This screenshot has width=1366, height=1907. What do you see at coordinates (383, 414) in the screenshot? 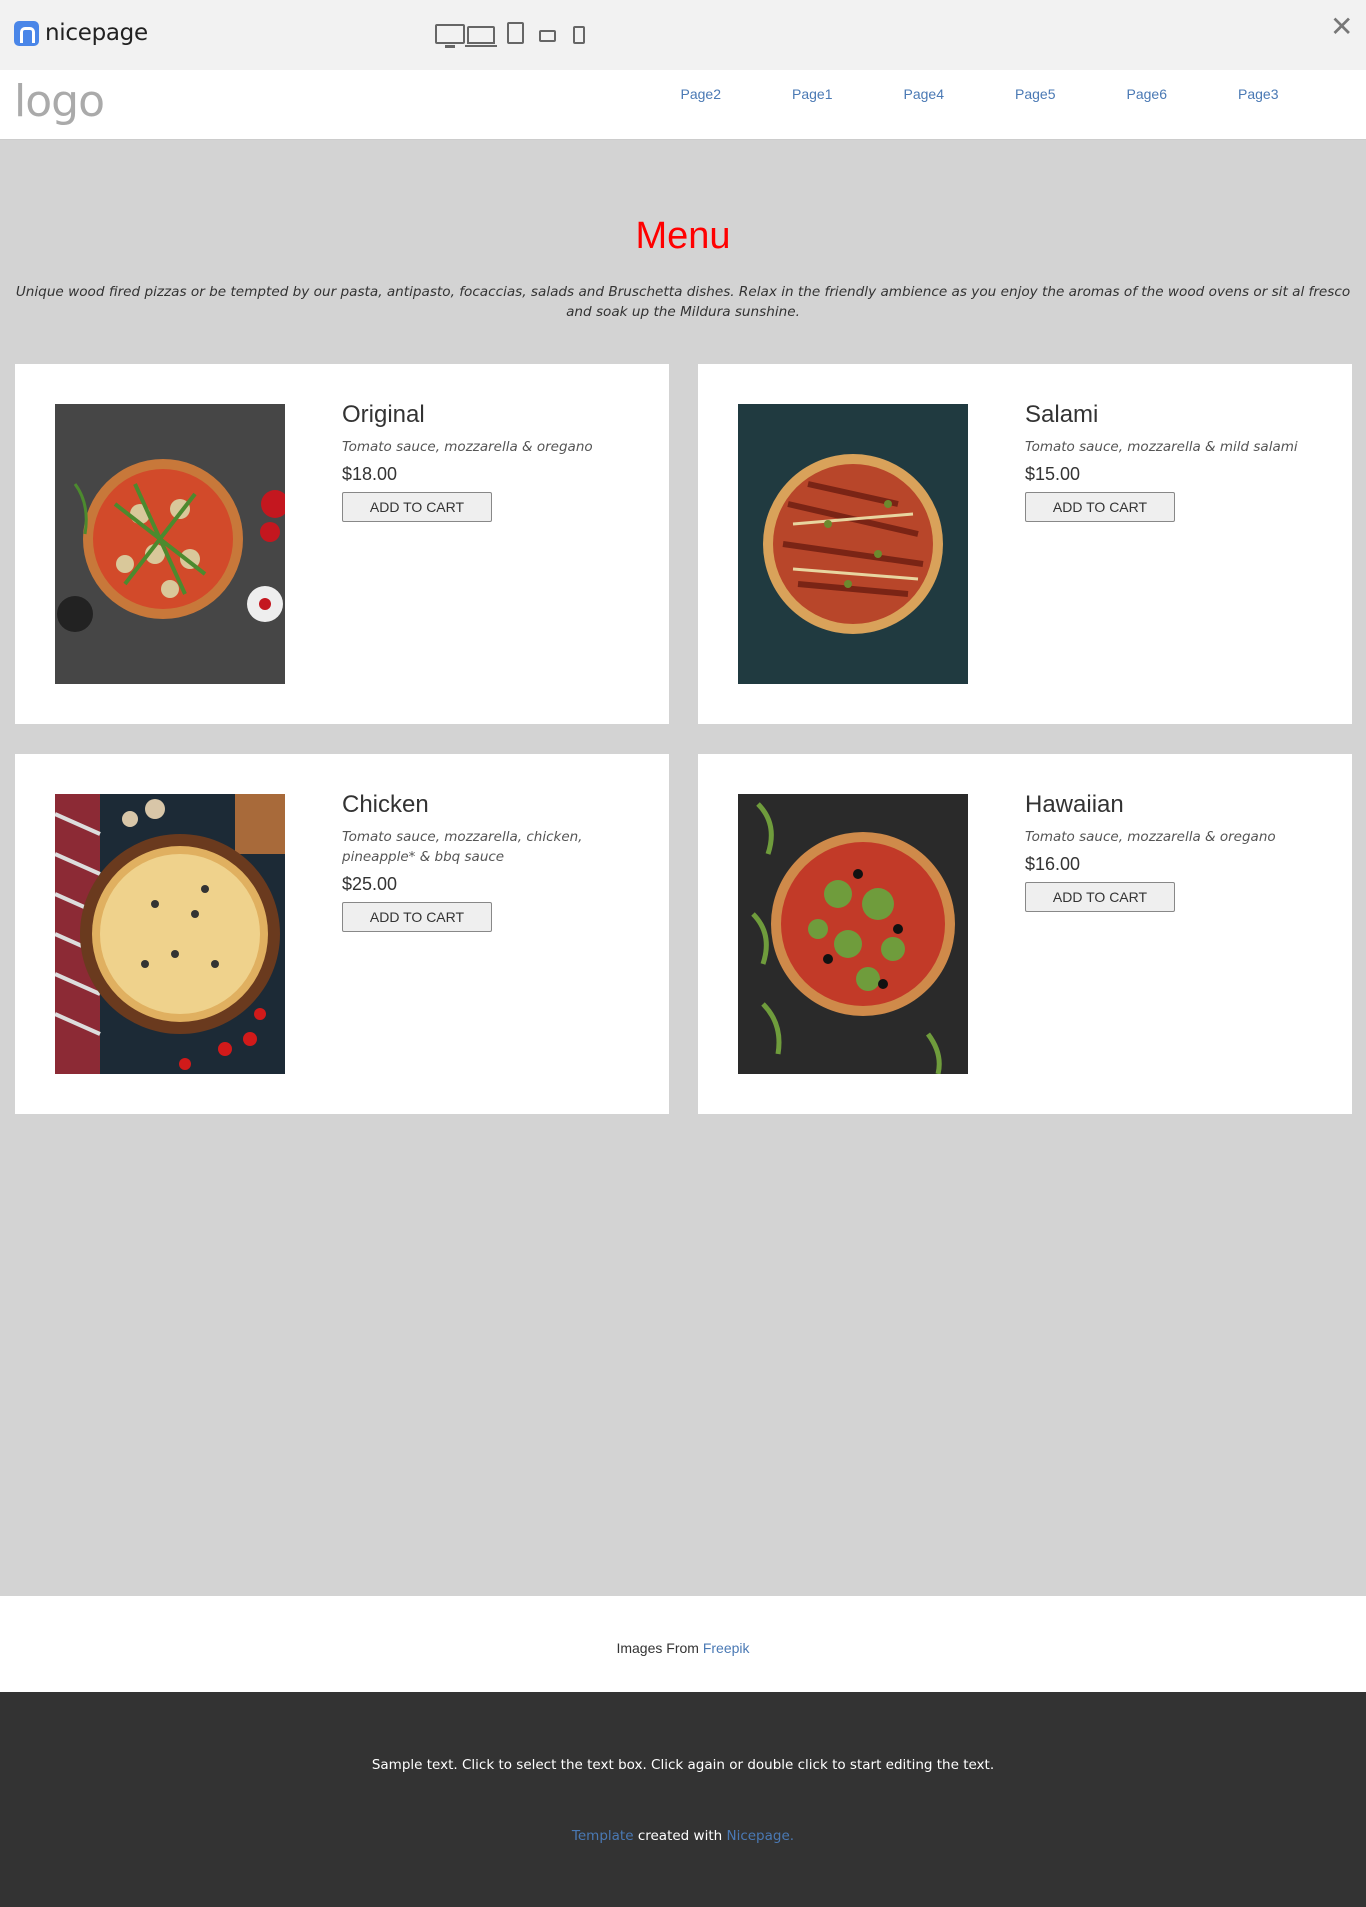
I see `menu-item-name: Original` at bounding box center [383, 414].